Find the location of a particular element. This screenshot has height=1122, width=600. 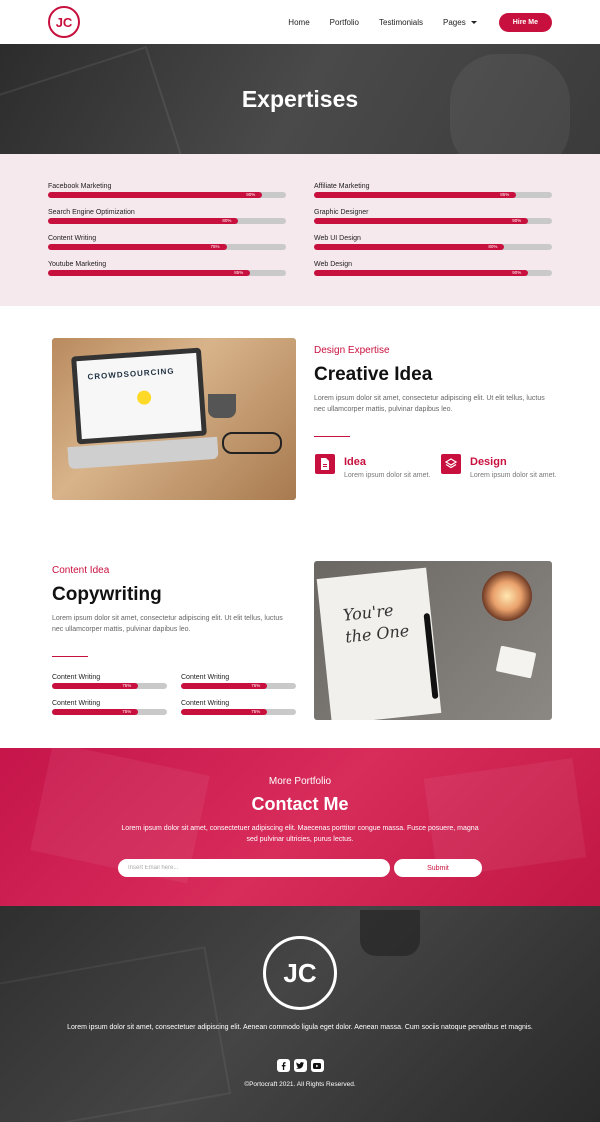

creative-title: Creative Idea is located at coordinates (373, 374).